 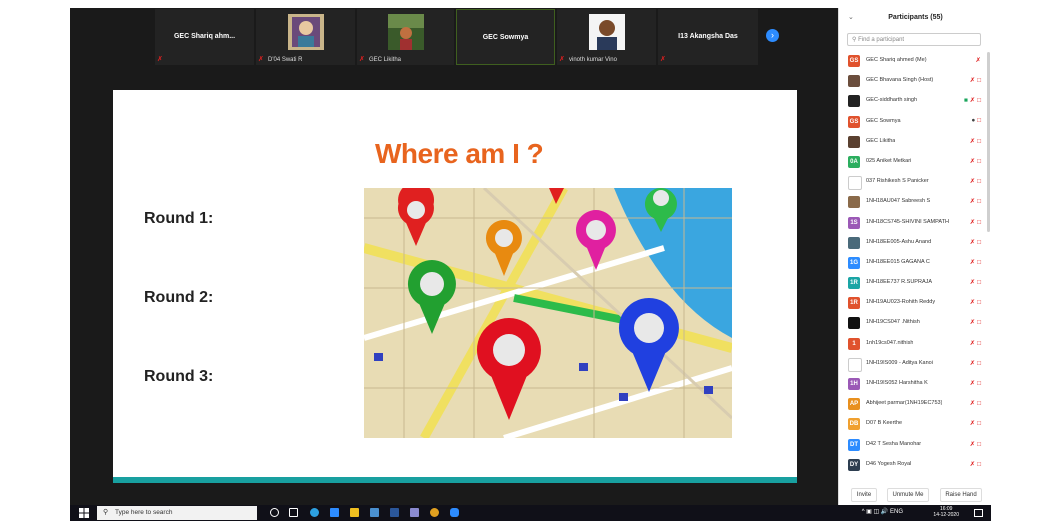 I want to click on participant-label: vinoth kumar Vino, so click(x=593, y=60).